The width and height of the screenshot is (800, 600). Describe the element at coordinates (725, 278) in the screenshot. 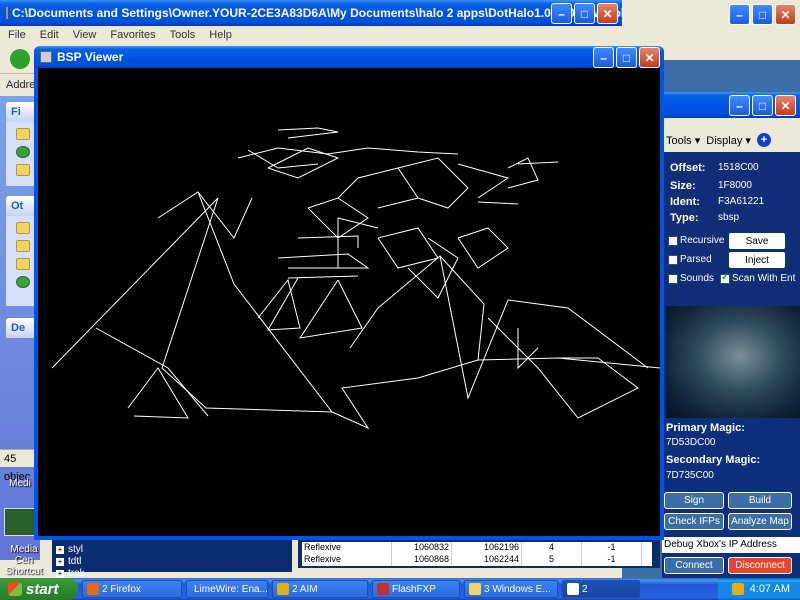

I see `scan-with-ent-checkbox` at that location.